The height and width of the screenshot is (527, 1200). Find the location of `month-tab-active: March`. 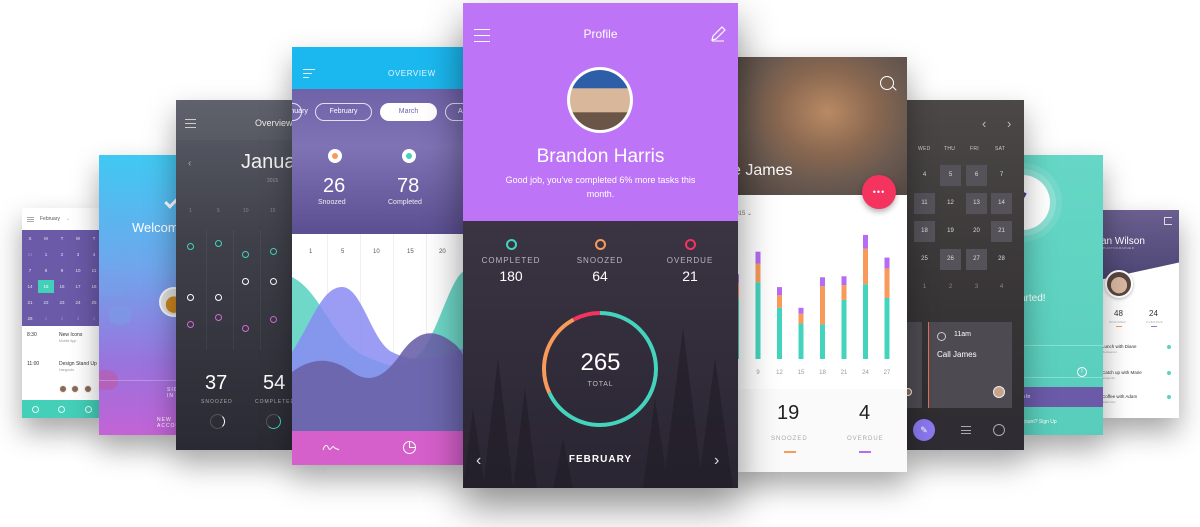

month-tab-active: March is located at coordinates (408, 112).